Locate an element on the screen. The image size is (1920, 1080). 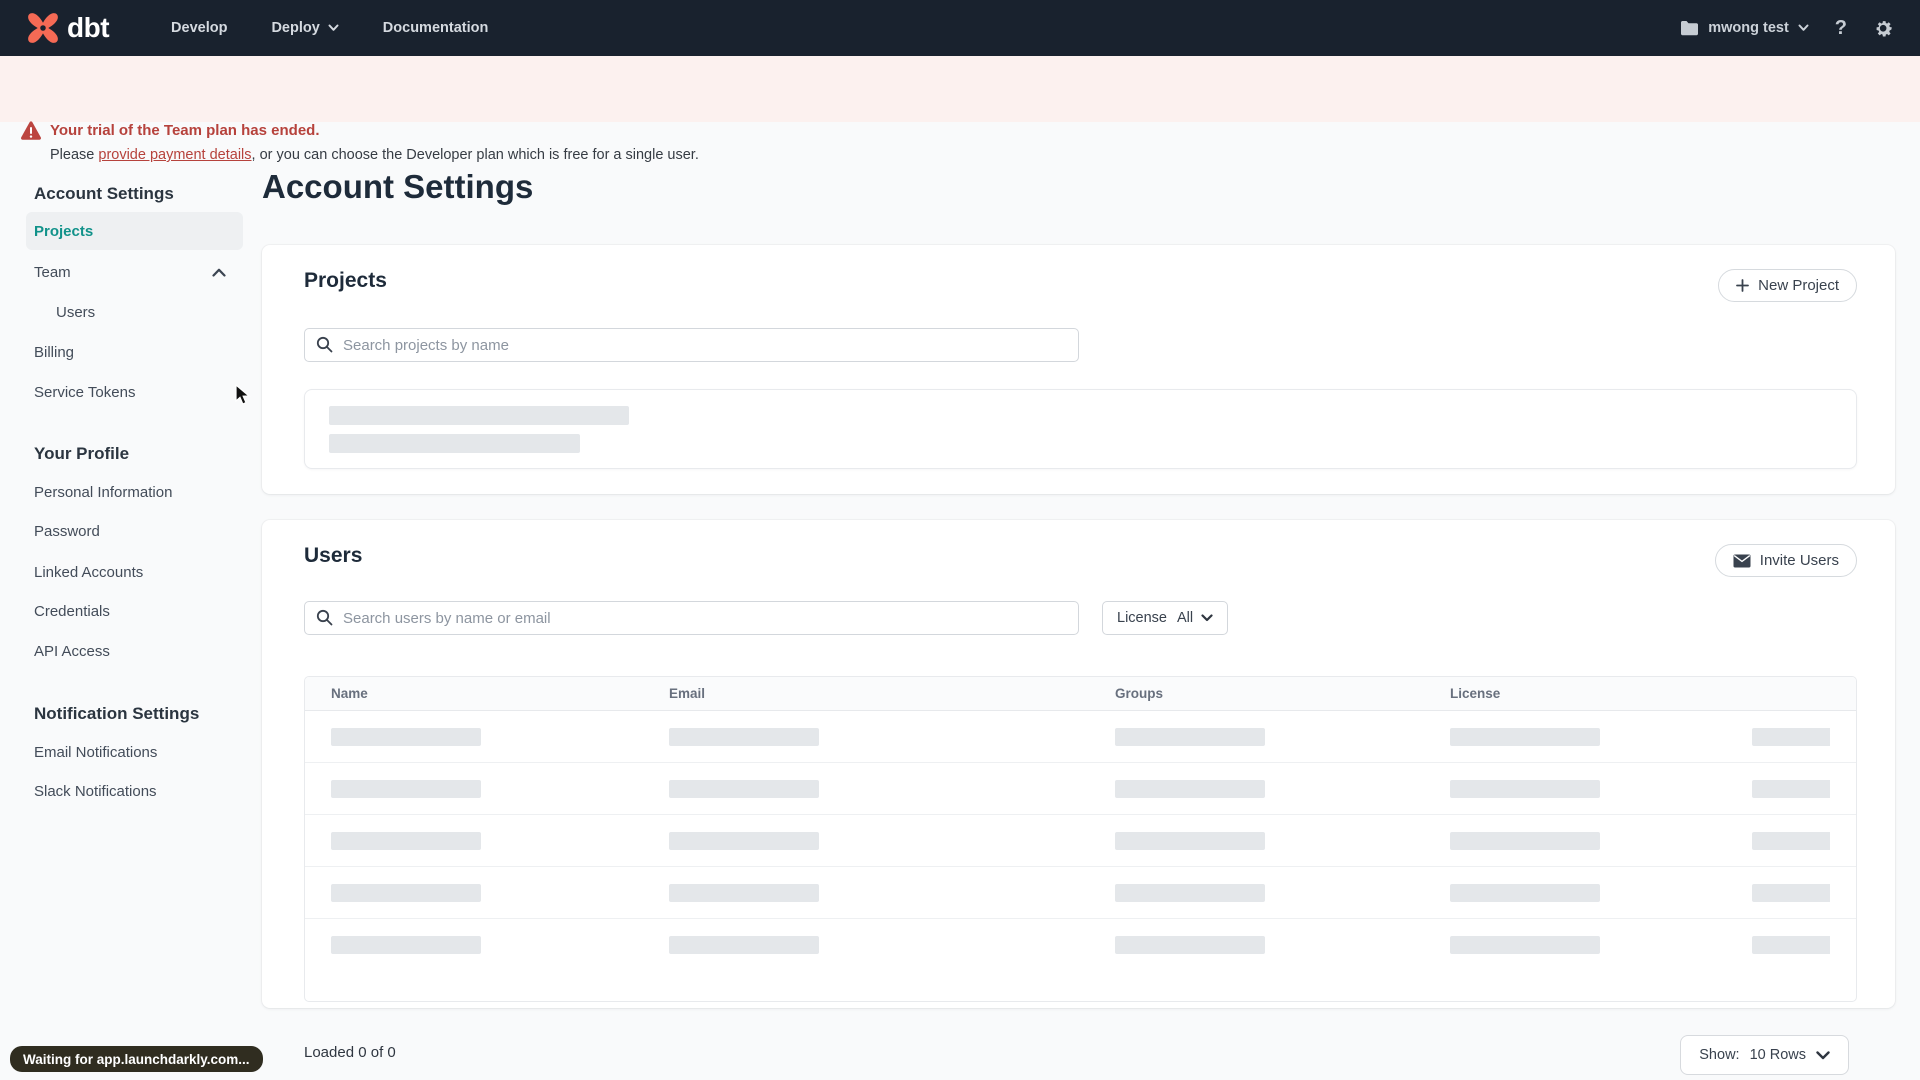
dbt-logo-text: dbt is located at coordinates (88, 27).